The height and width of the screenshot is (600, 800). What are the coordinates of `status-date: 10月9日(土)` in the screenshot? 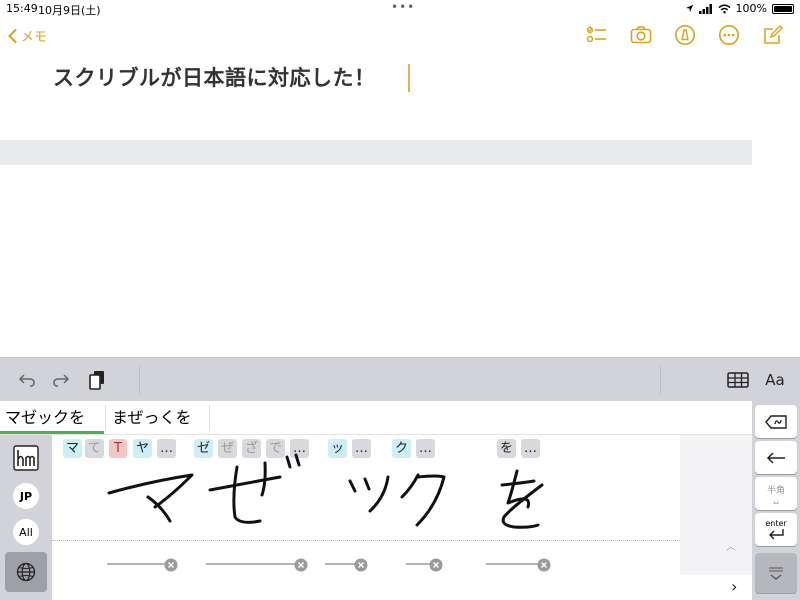 It's located at (69, 10).